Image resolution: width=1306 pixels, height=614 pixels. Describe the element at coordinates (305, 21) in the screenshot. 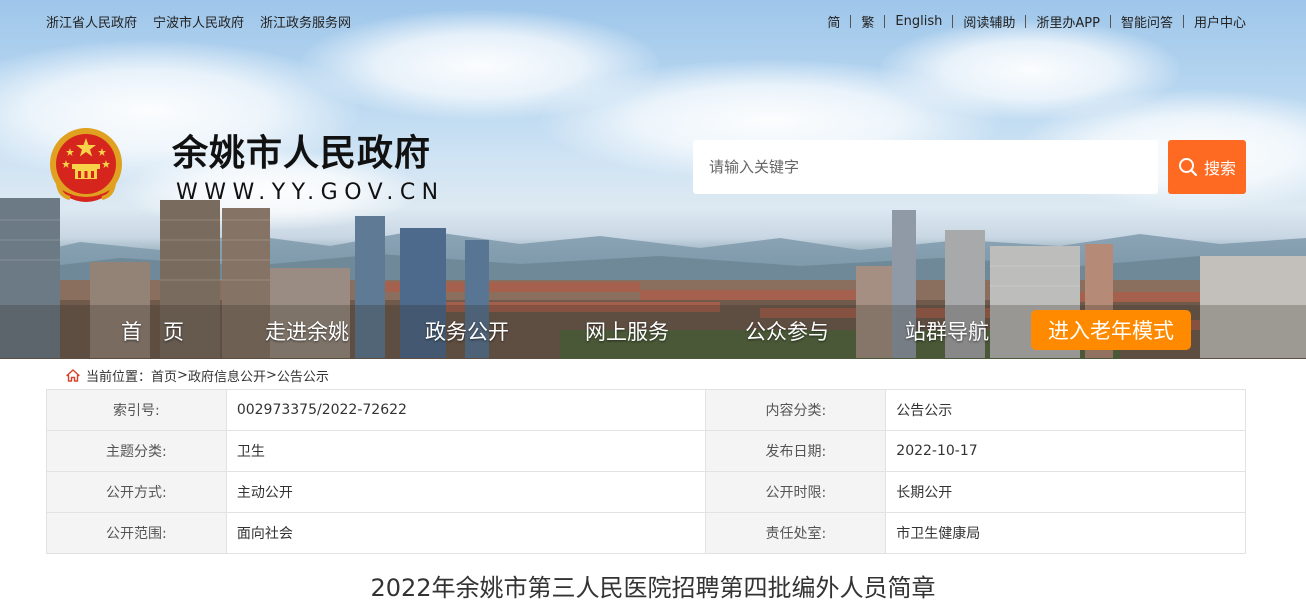

I see `link-zhejiang-service: 浙江政务服务网` at that location.